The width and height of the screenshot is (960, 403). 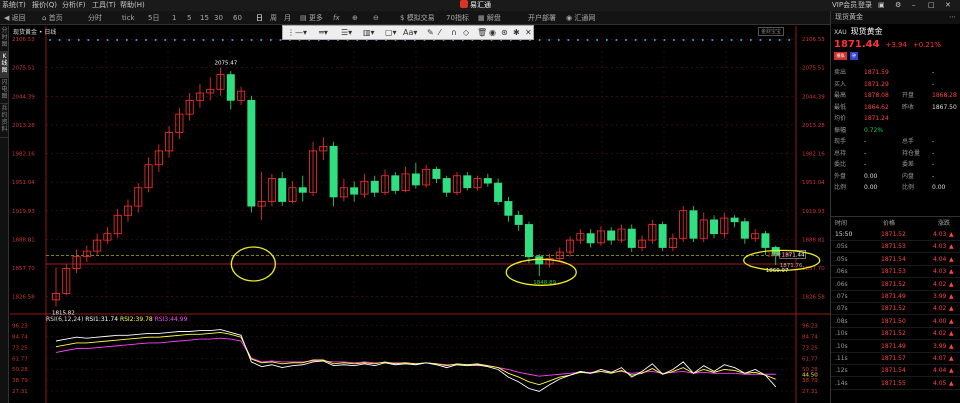 What do you see at coordinates (23, 126) in the screenshot?
I see `price-axis-label-left: 2013.28` at bounding box center [23, 126].